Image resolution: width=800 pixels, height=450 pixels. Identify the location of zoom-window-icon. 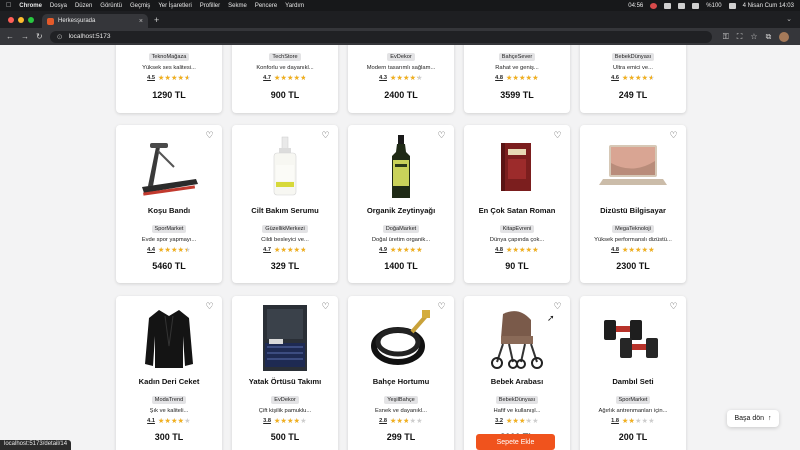
(31, 20).